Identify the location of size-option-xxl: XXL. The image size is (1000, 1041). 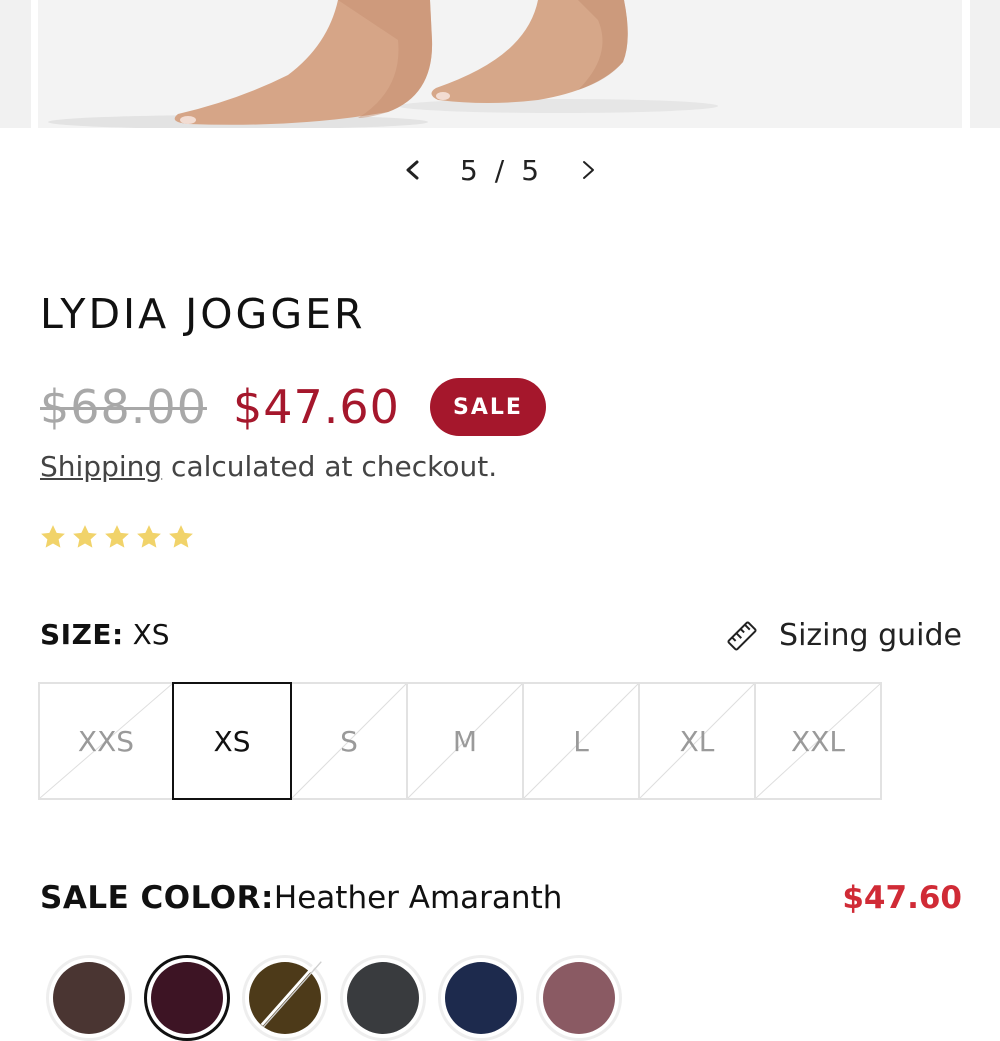
(818, 741).